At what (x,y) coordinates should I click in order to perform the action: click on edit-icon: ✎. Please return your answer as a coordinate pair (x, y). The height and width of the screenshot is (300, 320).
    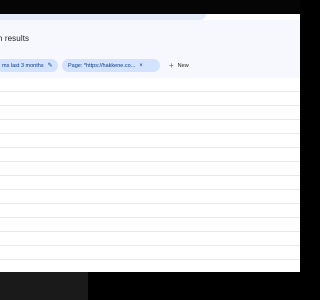
    Looking at the image, I should click on (50, 65).